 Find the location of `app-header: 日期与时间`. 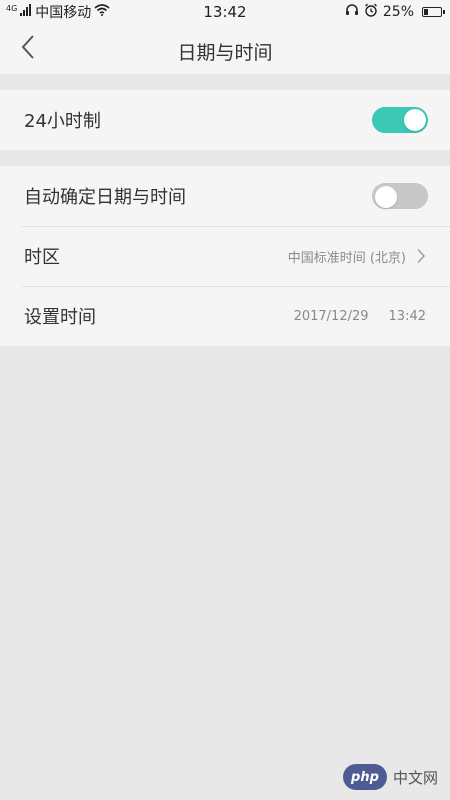

app-header: 日期与时间 is located at coordinates (225, 49).